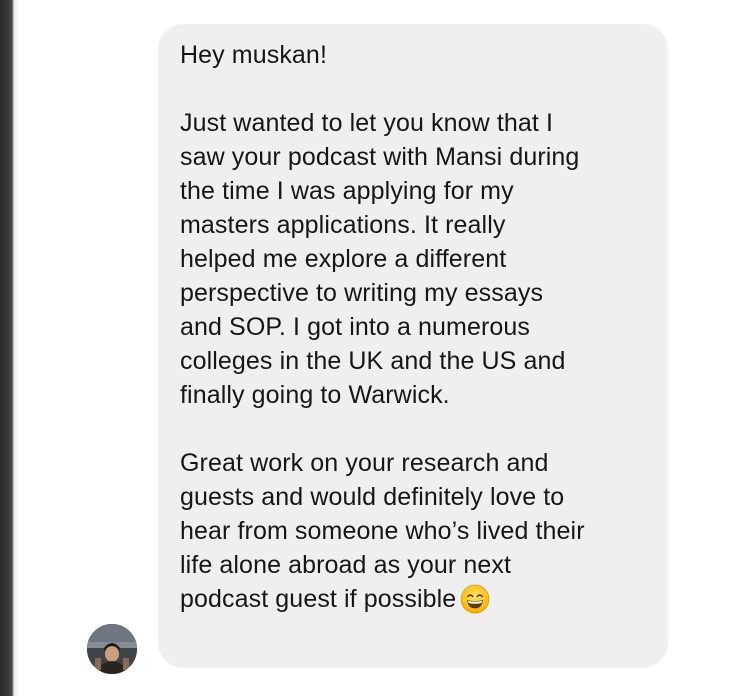 This screenshot has height=696, width=738. I want to click on profile-photo-icon, so click(112, 649).